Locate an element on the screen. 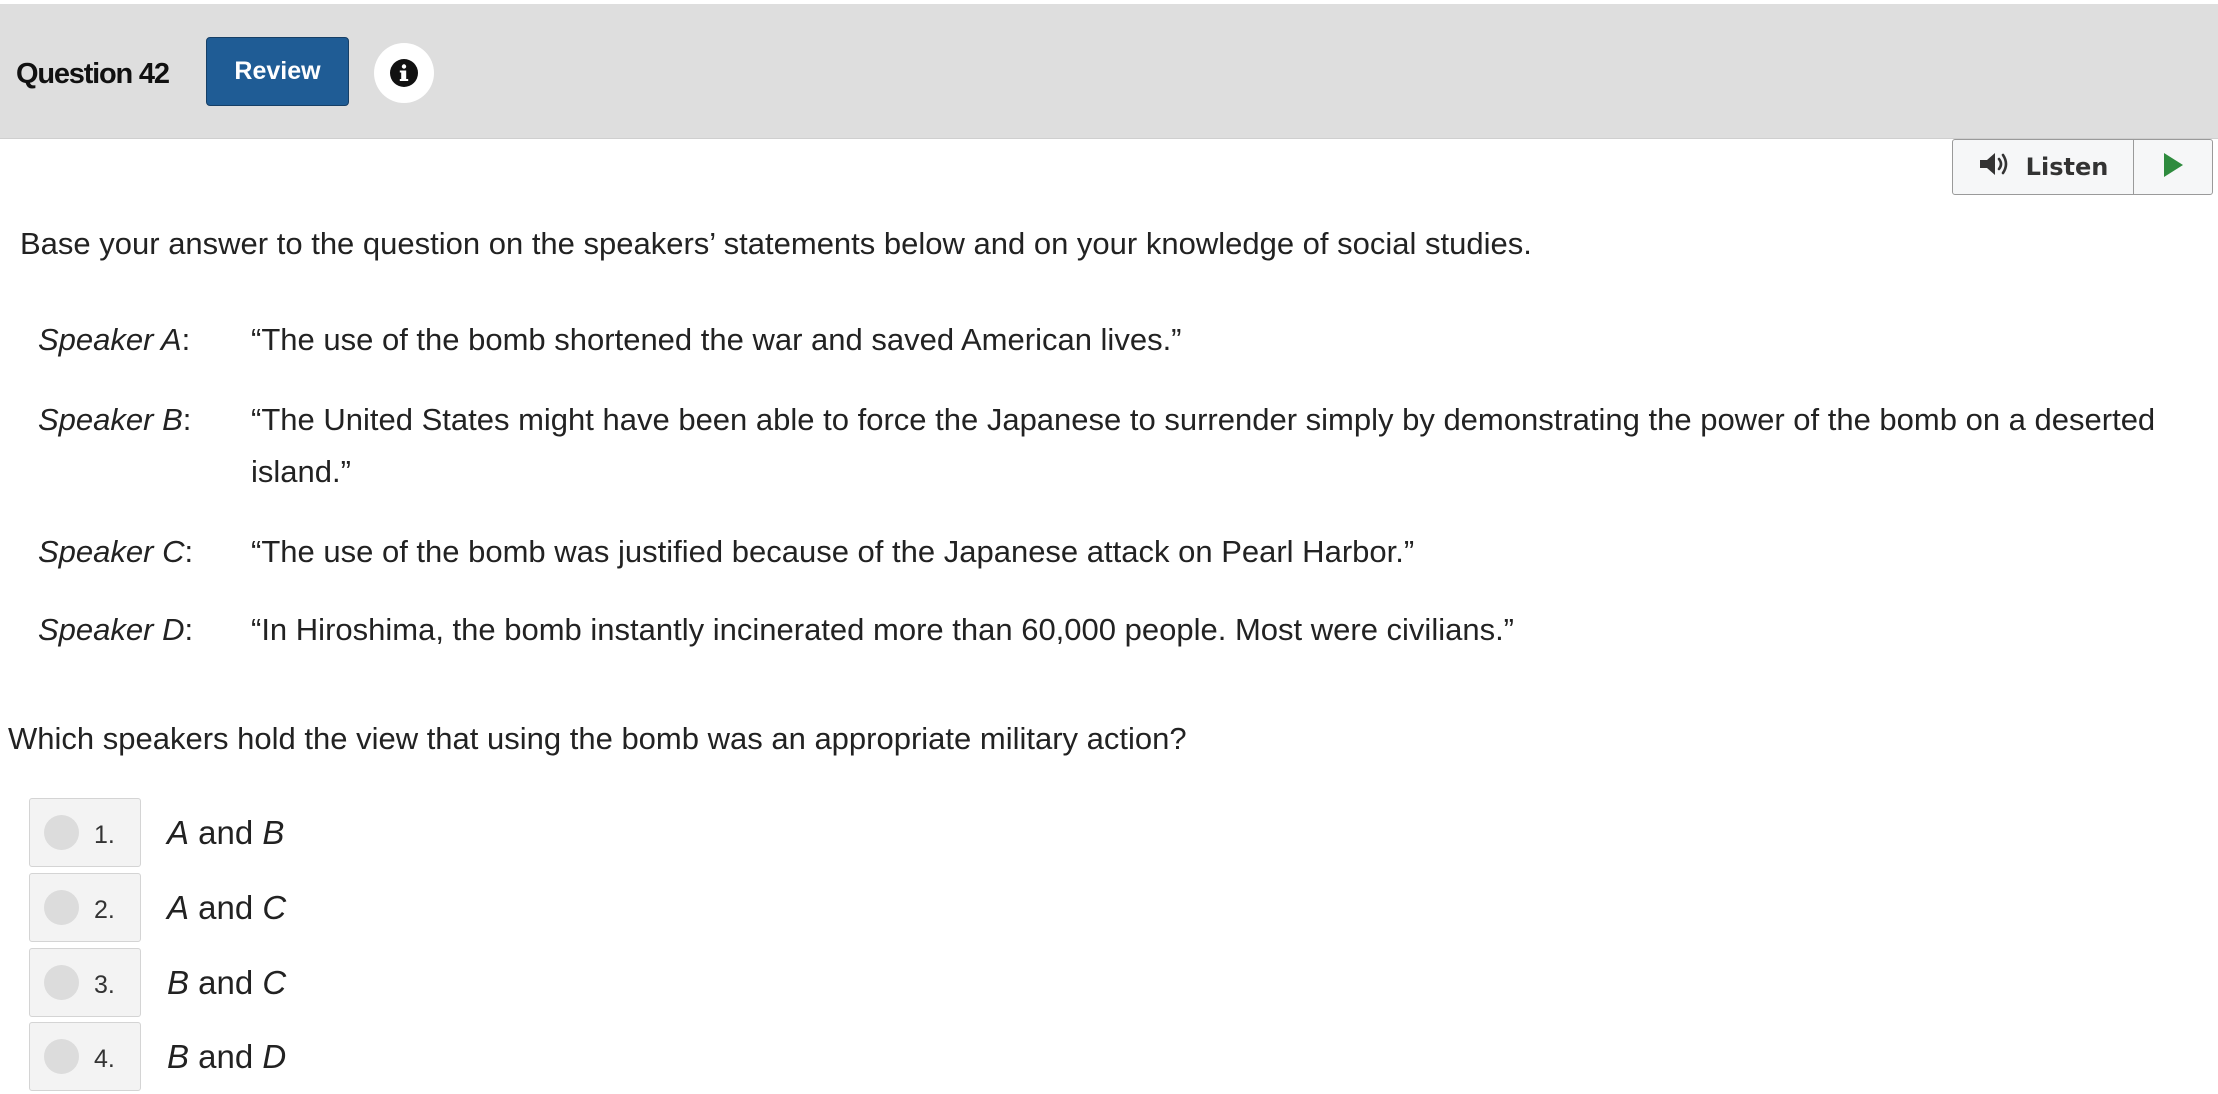 The width and height of the screenshot is (2218, 1094). speaker-name: Speaker C is located at coordinates (111, 551).